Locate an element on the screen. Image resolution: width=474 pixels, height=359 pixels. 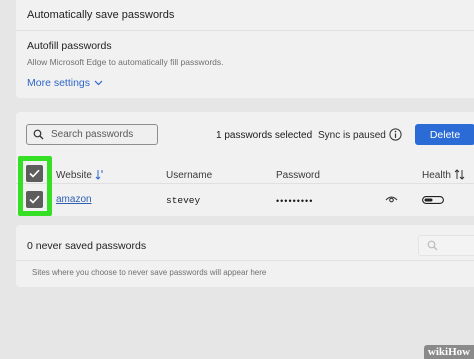
selected-count: 1 passwords selected is located at coordinates (264, 135).